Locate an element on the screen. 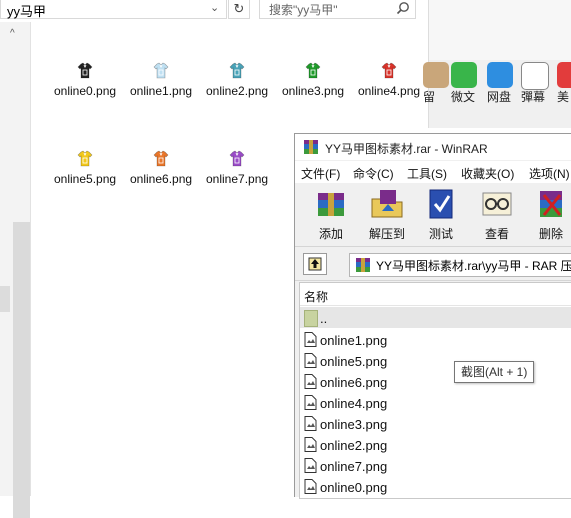 The width and height of the screenshot is (571, 518). title-bar: YY马甲图标素材.rar - WinRAR is located at coordinates (433, 147).